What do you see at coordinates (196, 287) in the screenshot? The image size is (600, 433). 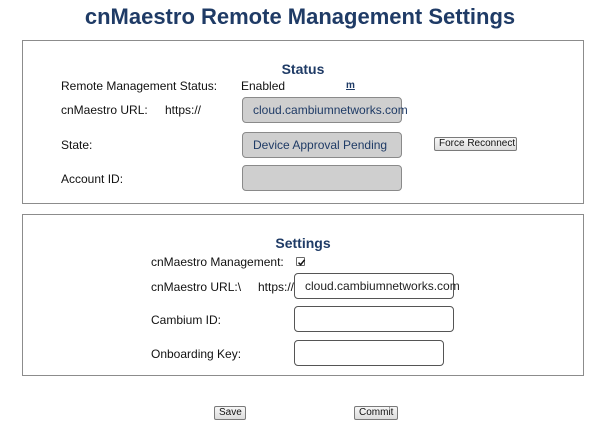 I see `settings-url-label: cnMaestro URL:\` at bounding box center [196, 287].